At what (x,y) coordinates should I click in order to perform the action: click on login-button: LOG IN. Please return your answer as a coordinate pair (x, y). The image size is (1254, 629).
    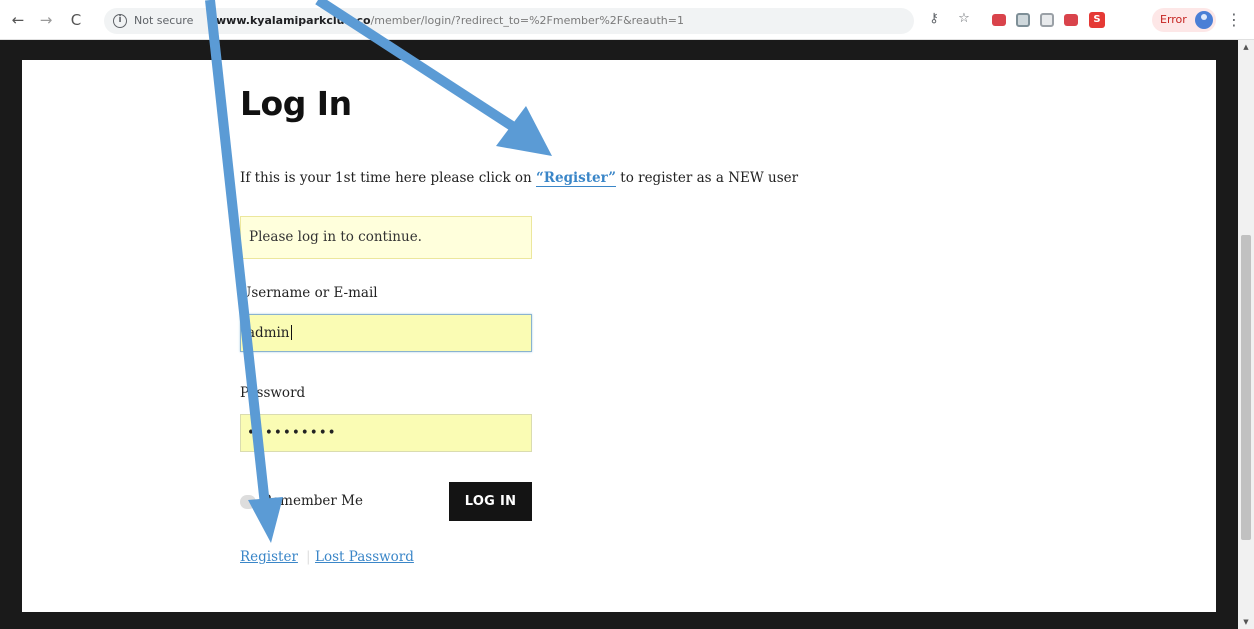
    Looking at the image, I should click on (490, 501).